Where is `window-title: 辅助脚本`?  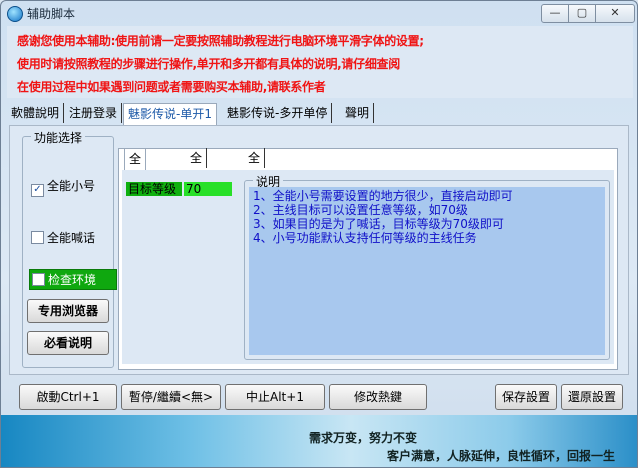
window-title: 辅助脚本 is located at coordinates (51, 14).